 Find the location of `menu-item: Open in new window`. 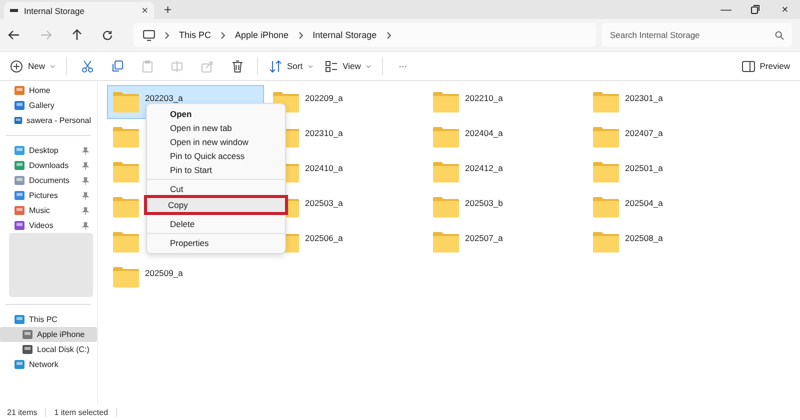

menu-item: Open in new window is located at coordinates (216, 142).